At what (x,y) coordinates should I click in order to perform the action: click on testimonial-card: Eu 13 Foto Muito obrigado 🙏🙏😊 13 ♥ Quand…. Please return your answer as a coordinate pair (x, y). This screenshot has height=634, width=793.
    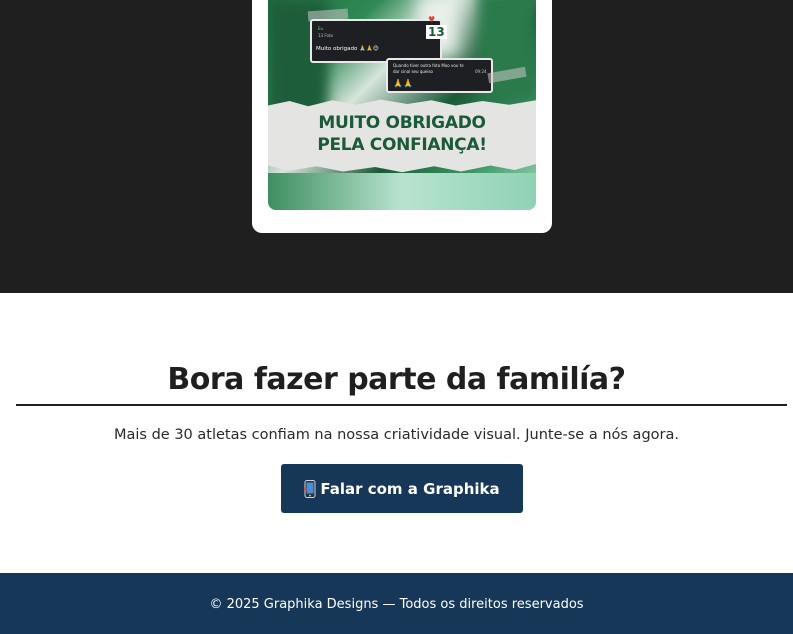
    Looking at the image, I should click on (402, 116).